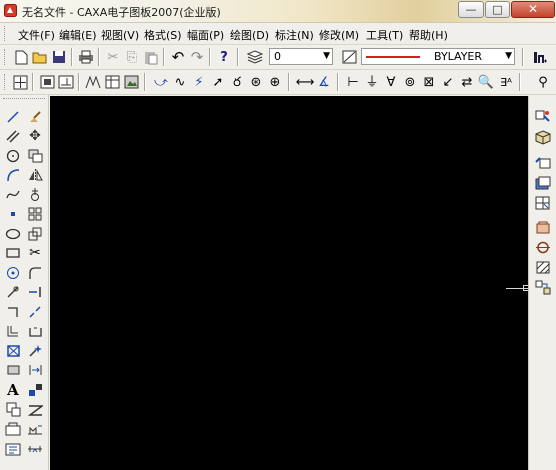  I want to click on 3d-view-icon, so click(543, 137).